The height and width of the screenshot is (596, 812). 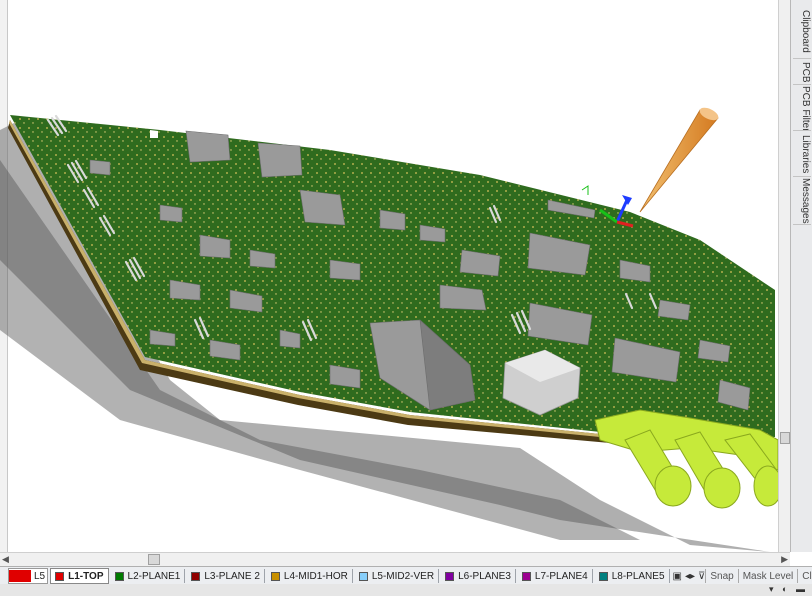 I want to click on horizontal-scroll-thumb, so click(x=154, y=559).